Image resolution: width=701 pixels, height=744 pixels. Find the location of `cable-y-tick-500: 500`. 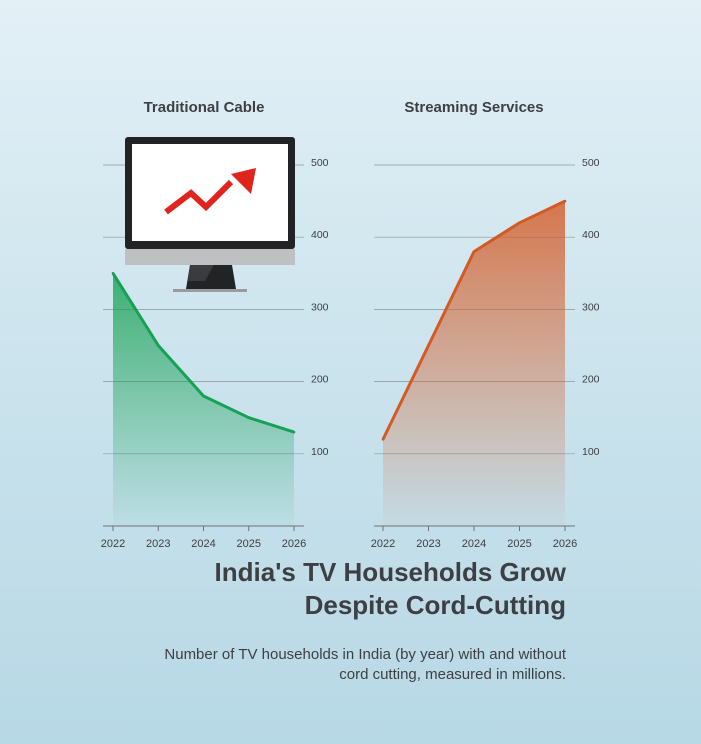

cable-y-tick-500: 500 is located at coordinates (320, 163).